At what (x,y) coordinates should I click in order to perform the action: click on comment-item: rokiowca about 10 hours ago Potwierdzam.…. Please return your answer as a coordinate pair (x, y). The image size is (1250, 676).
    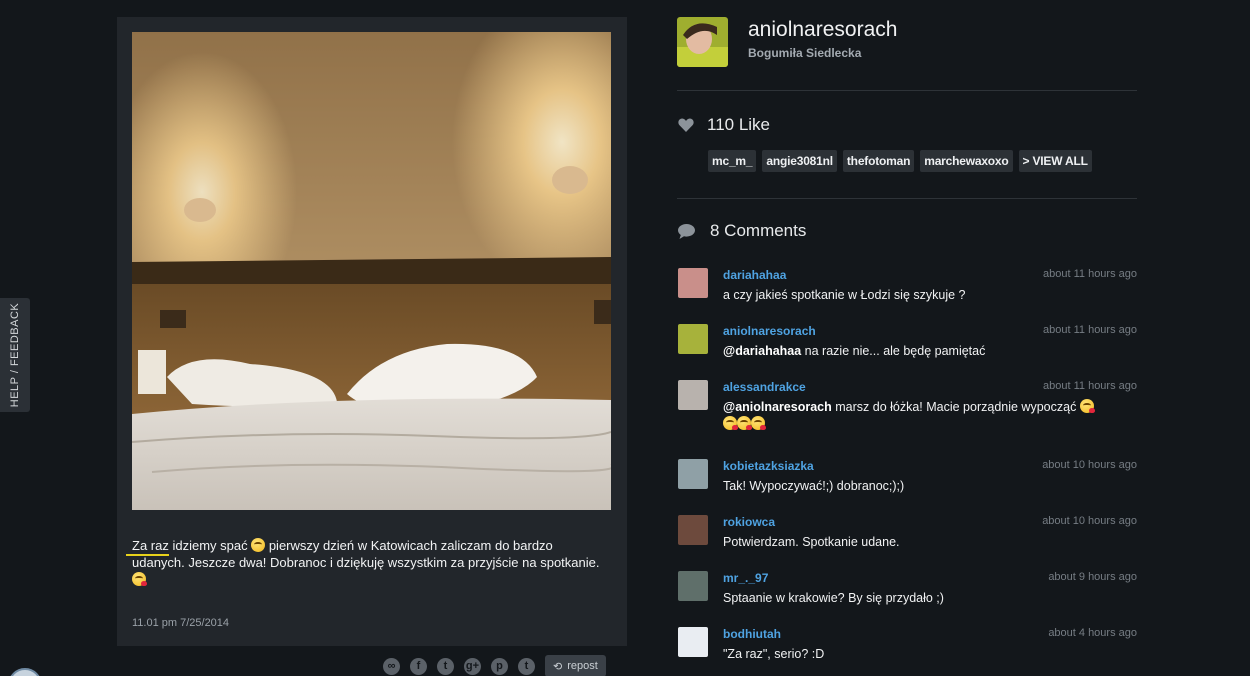
    Looking at the image, I should click on (907, 545).